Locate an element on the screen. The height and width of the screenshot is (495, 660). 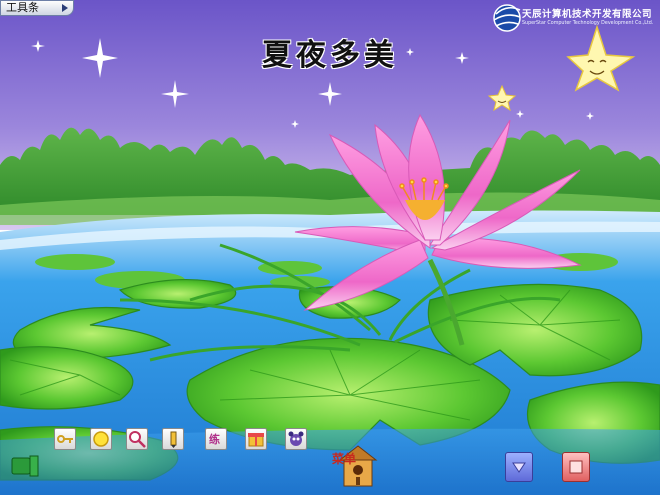
practice-button: 练 is located at coordinates (216, 439).